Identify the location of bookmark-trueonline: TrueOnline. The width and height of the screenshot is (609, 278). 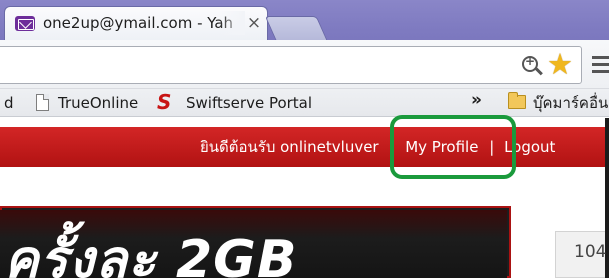
(98, 103).